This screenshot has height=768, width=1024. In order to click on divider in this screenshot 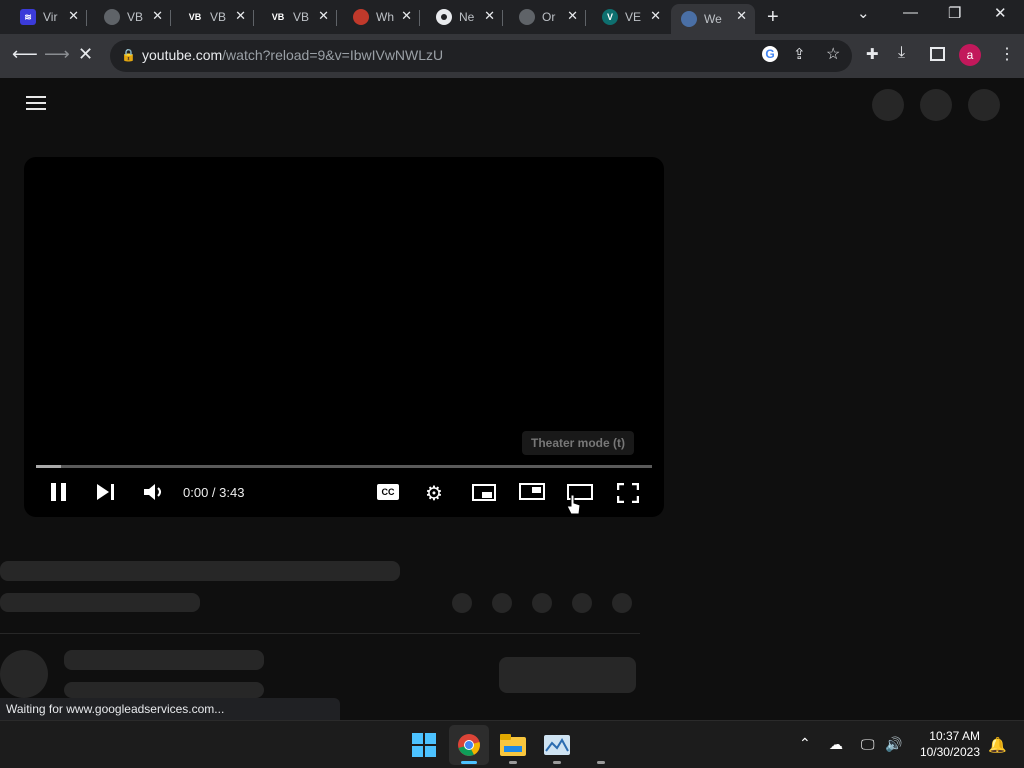, I will do `click(320, 633)`.